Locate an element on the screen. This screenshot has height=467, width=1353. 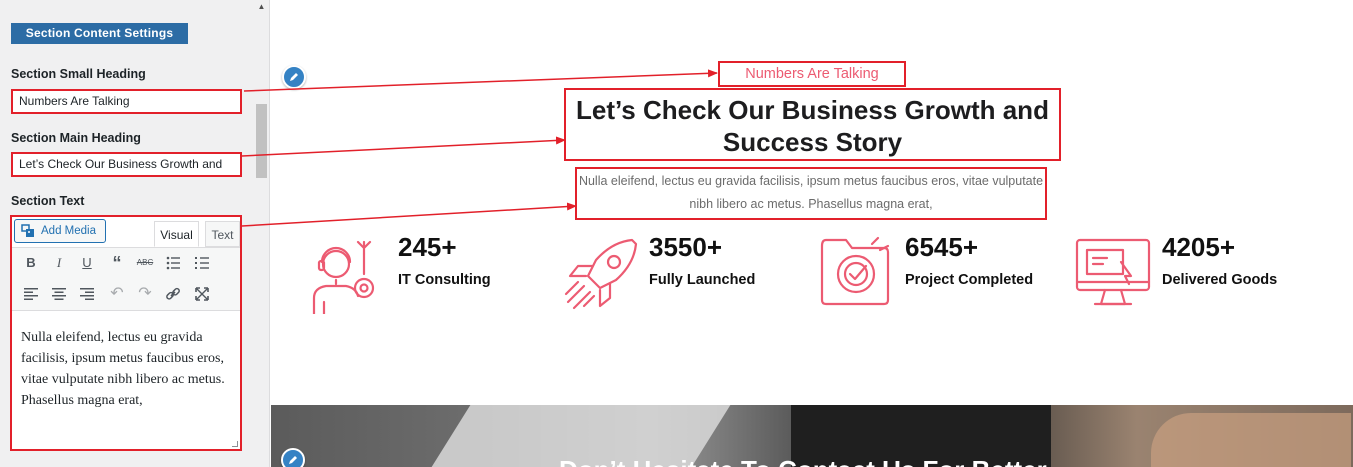
bulleted-list-icon is located at coordinates (173, 263).